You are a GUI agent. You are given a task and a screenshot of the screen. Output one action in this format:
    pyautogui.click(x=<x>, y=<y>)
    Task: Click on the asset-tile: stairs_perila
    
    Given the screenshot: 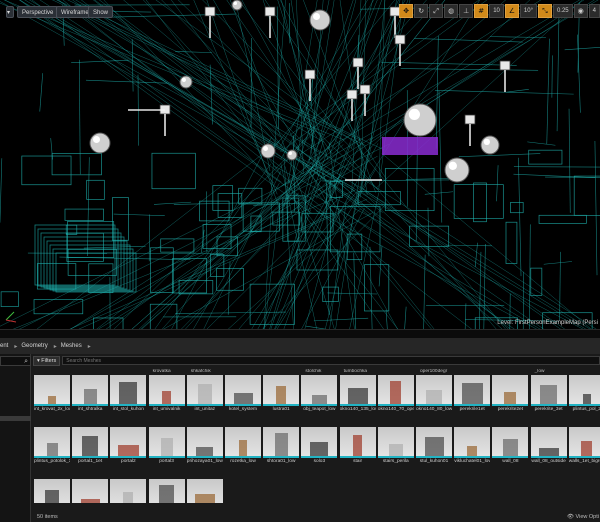 What is the action you would take?
    pyautogui.click(x=395, y=448)
    